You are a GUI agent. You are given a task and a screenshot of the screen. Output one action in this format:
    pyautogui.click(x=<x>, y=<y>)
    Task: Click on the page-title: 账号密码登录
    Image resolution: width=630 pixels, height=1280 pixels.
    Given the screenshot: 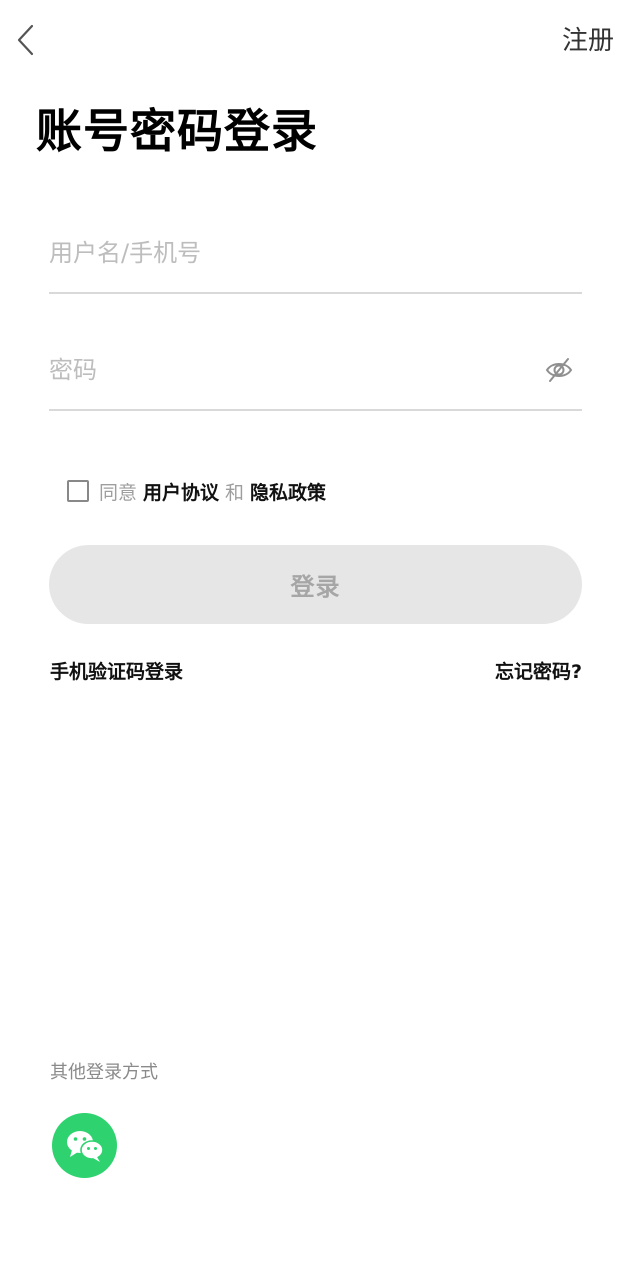 What is the action you would take?
    pyautogui.click(x=177, y=131)
    